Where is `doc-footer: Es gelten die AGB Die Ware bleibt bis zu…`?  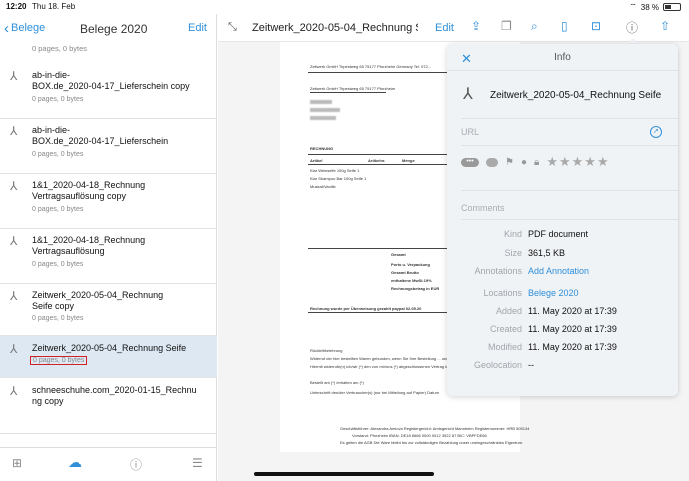 doc-footer: Es gelten die AGB Die Ware bleibt bis zu… is located at coordinates (432, 442).